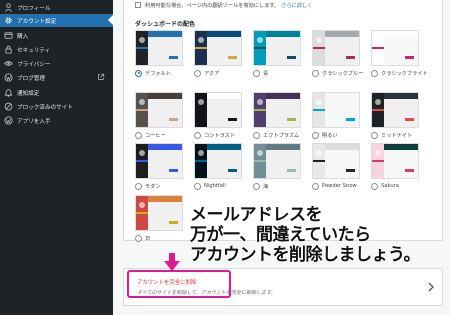 This screenshot has width=450, height=315. Describe the element at coordinates (343, 73) in the screenshot. I see `color-scheme-label: クラシックブルー` at that location.